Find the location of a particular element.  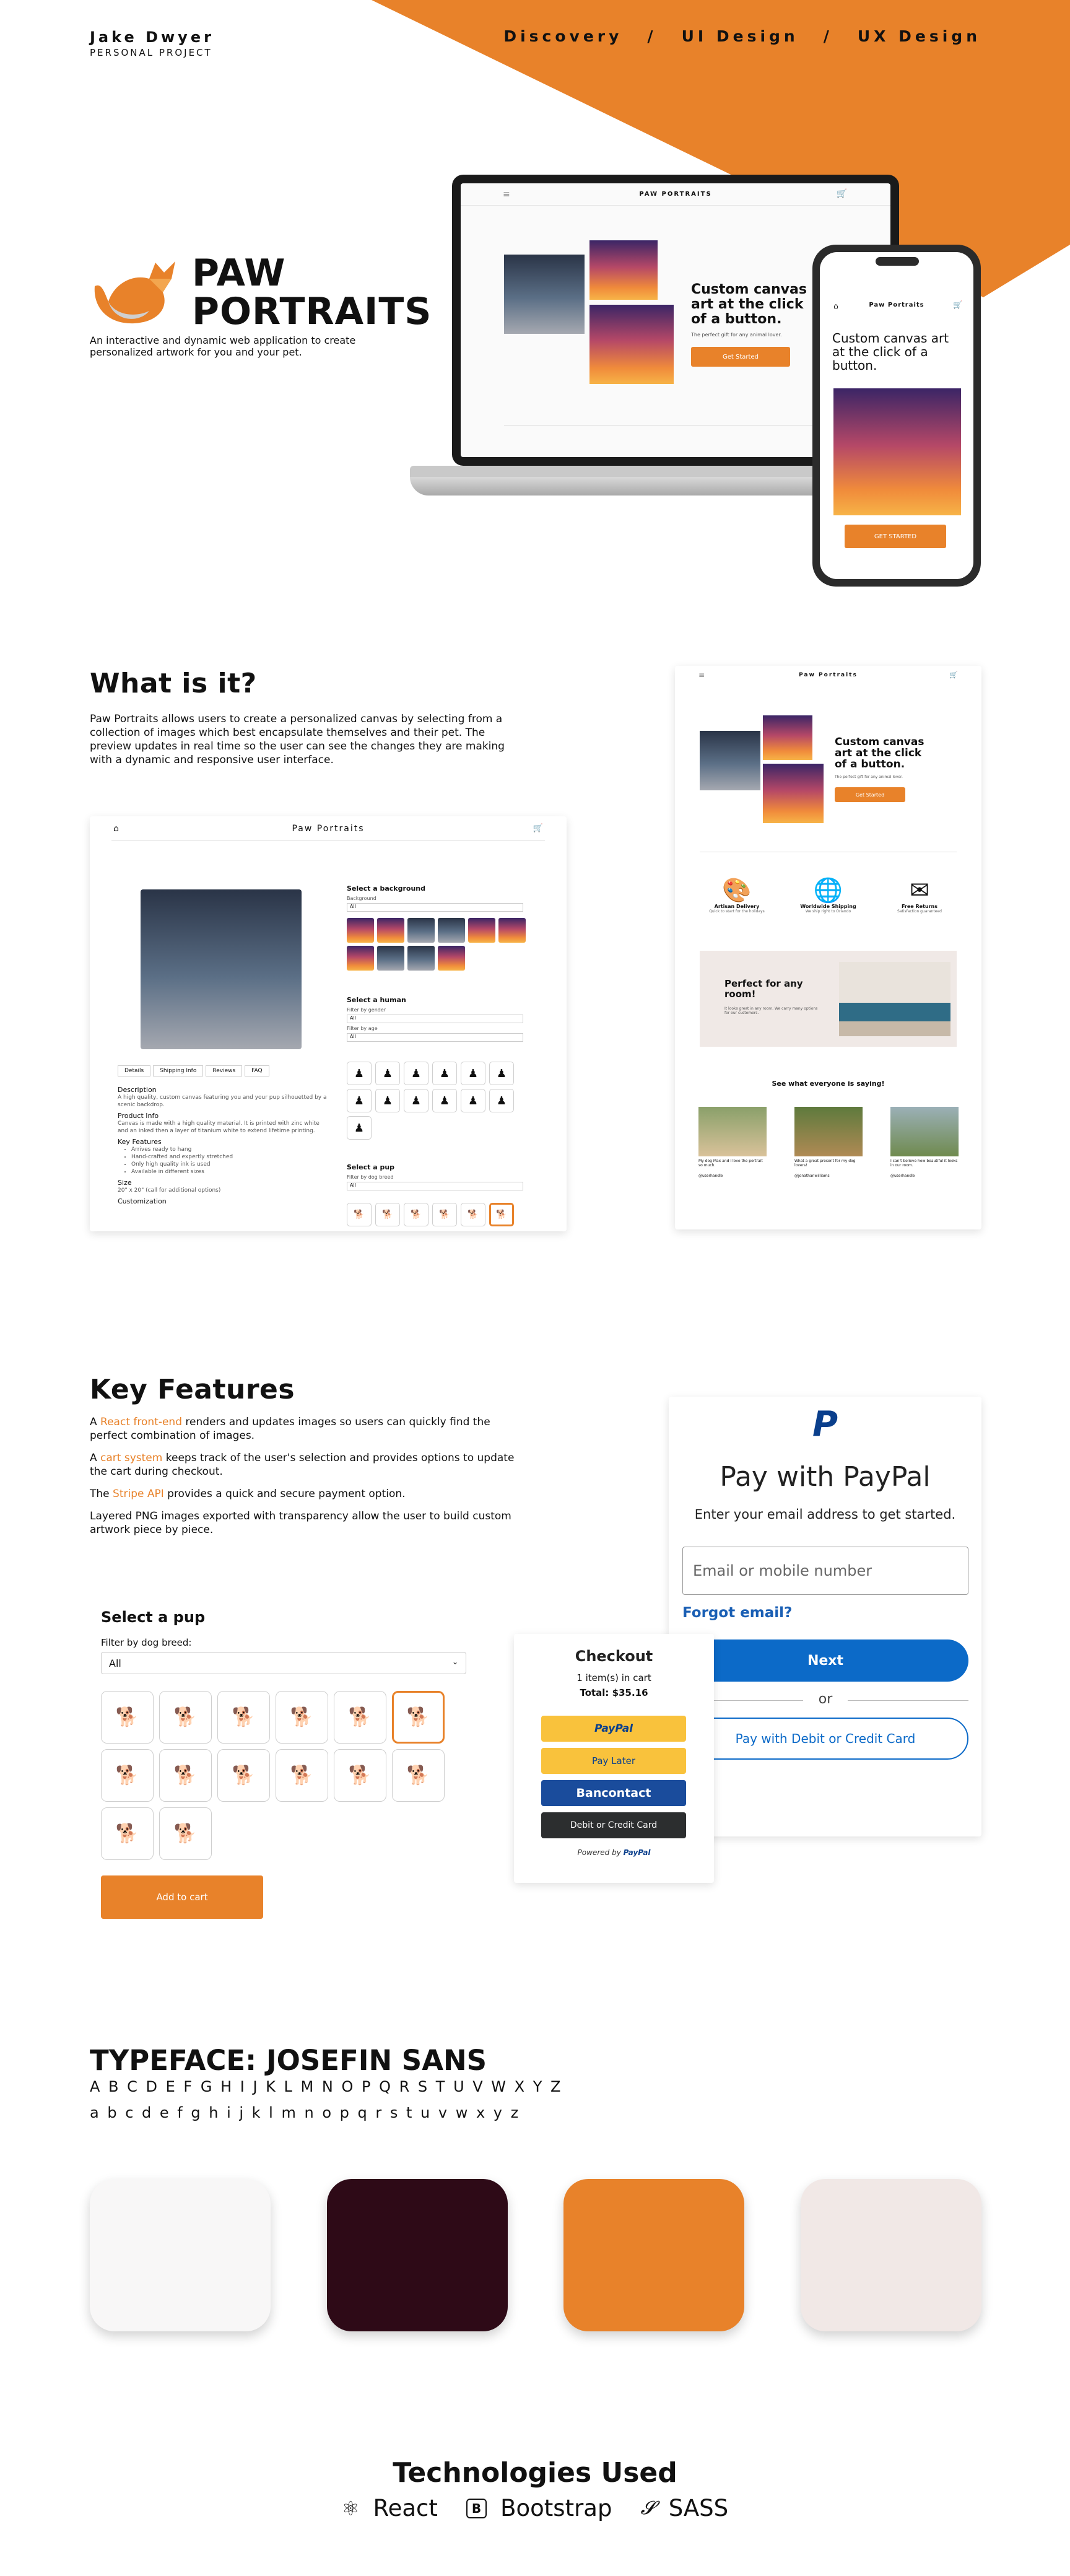

feature-item: Arrives ready to hang is located at coordinates (231, 1149).